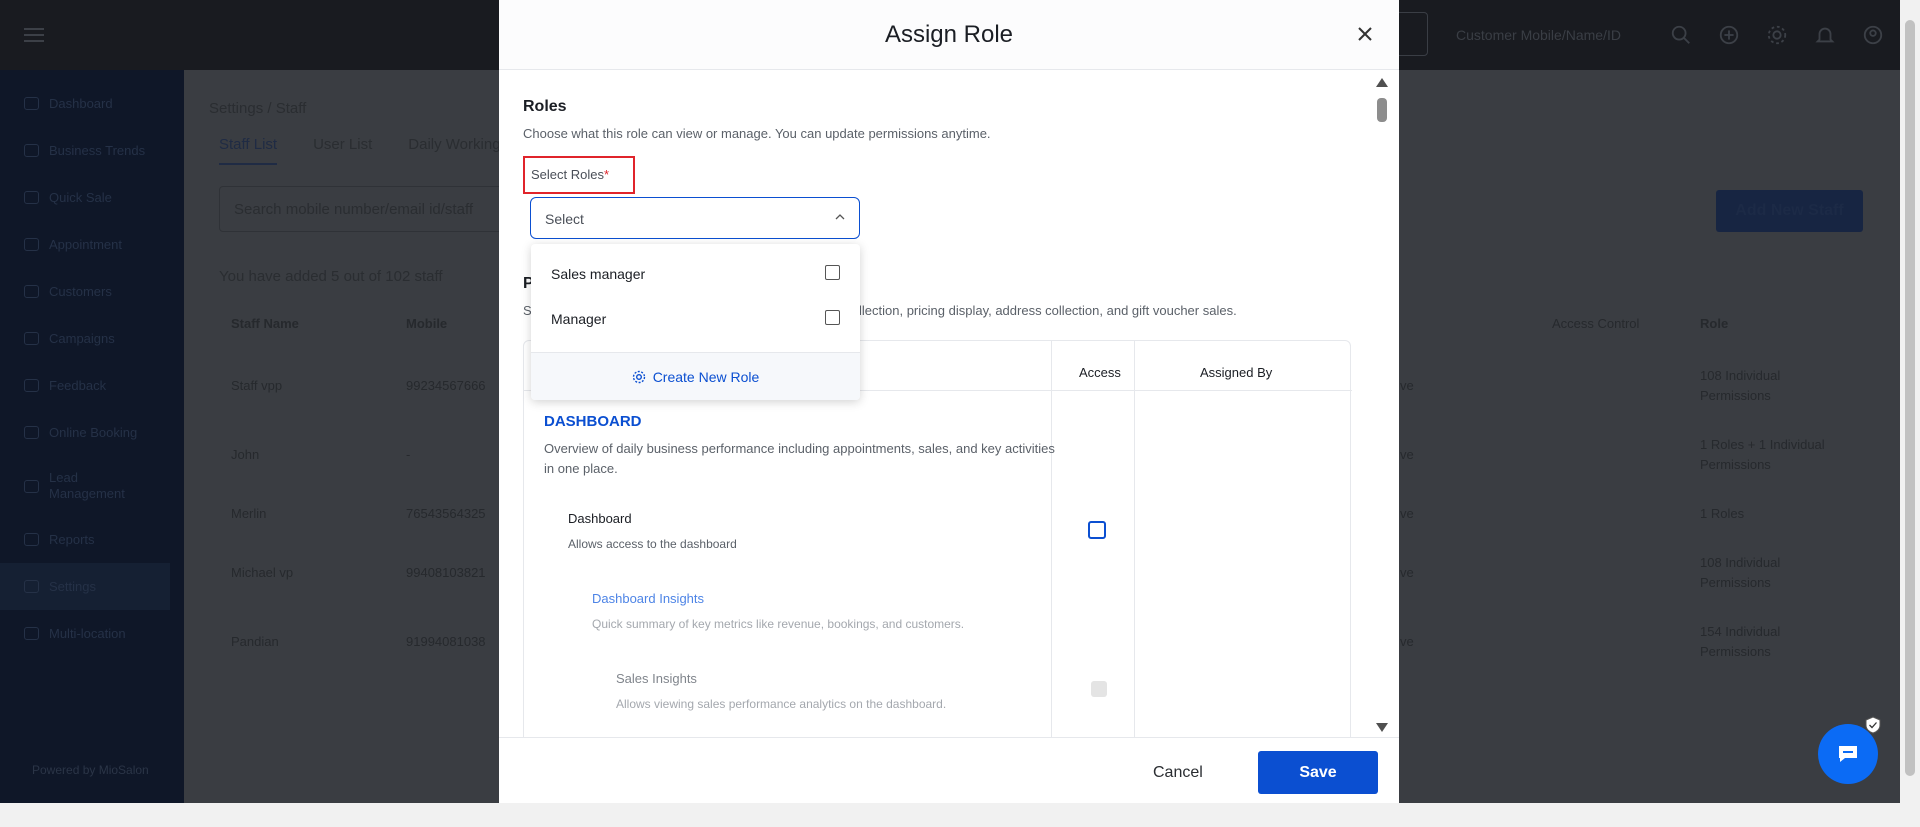 The image size is (1920, 827). What do you see at coordinates (1382, 110) in the screenshot?
I see `modal-scroll-thumb` at bounding box center [1382, 110].